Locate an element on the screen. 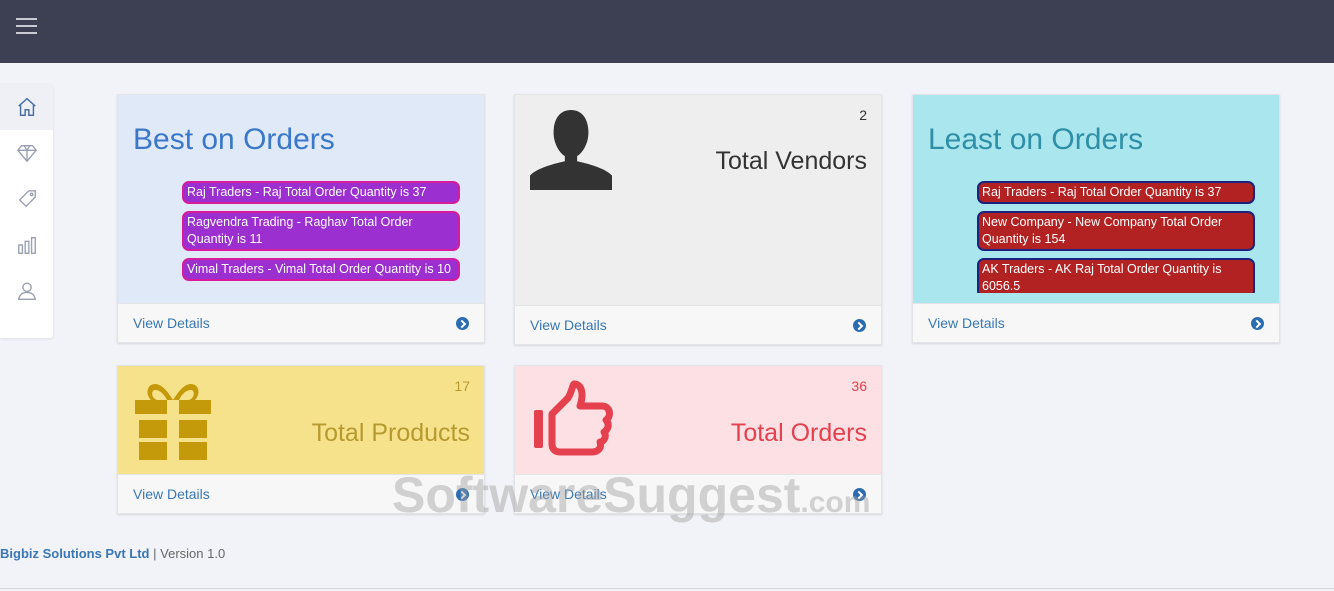 This screenshot has height=591, width=1334. least-orders-title: Least on Orders is located at coordinates (1036, 139).